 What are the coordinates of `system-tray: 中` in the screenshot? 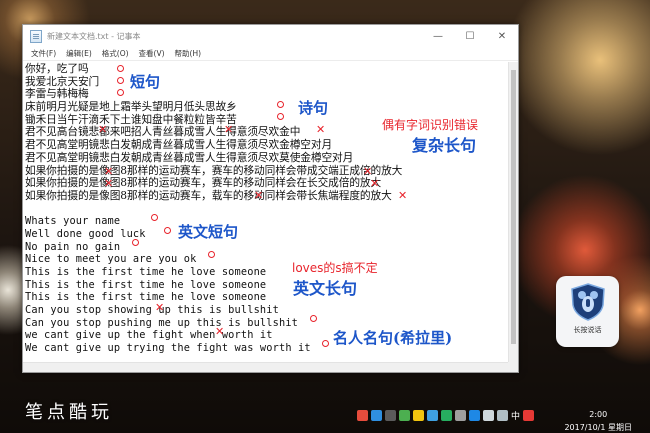 It's located at (446, 415).